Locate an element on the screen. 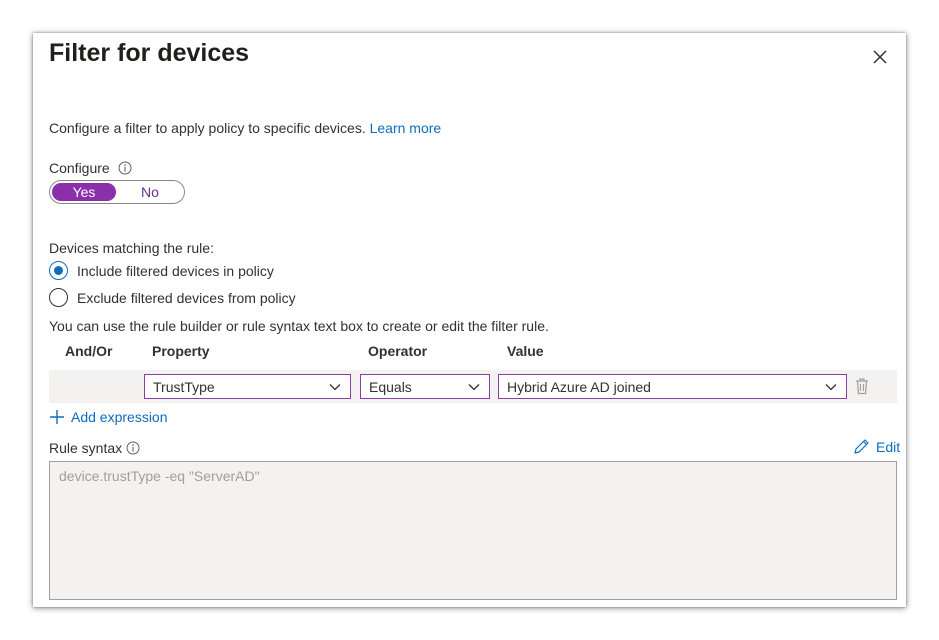 This screenshot has width=939, height=640. add-expression-label: Add expression is located at coordinates (119, 417).